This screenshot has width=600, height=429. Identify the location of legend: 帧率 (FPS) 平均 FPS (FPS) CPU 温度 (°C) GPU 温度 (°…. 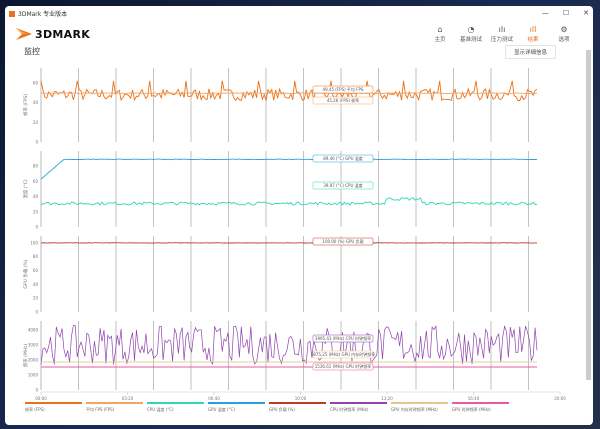
(267, 407).